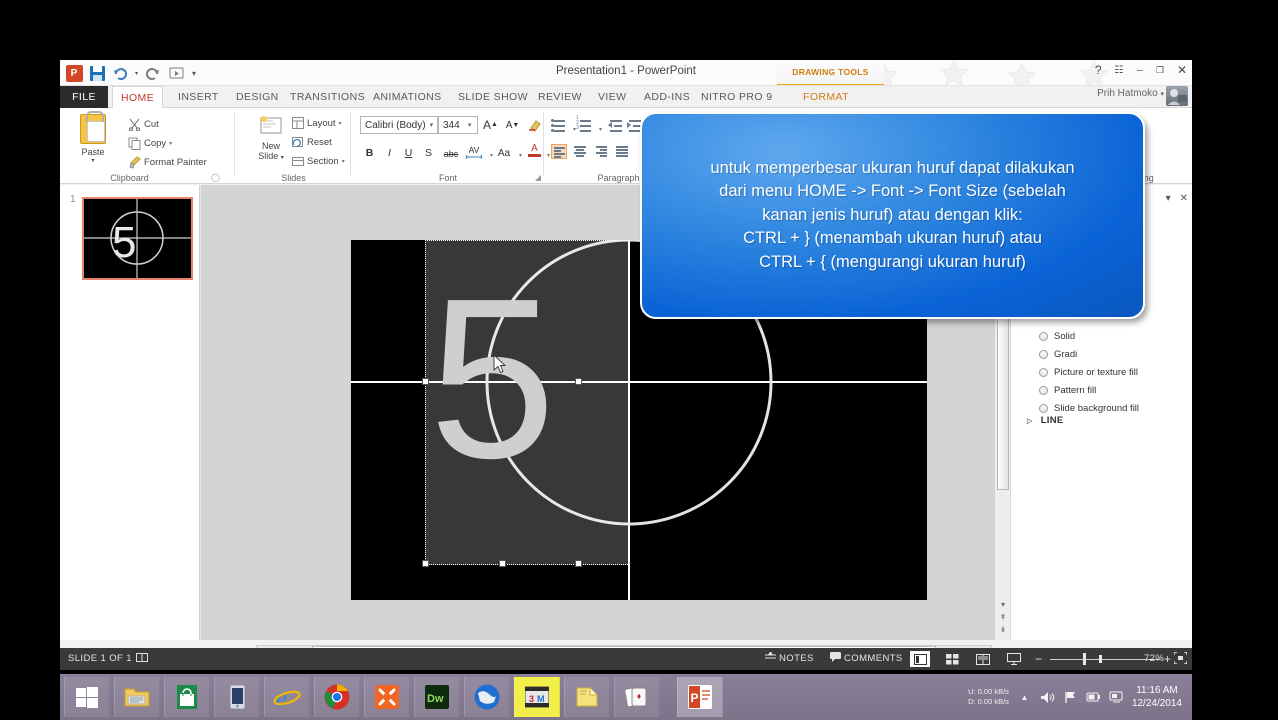 The width and height of the screenshot is (1278, 720). Describe the element at coordinates (84, 97) in the screenshot. I see `tab-file: FILE` at that location.